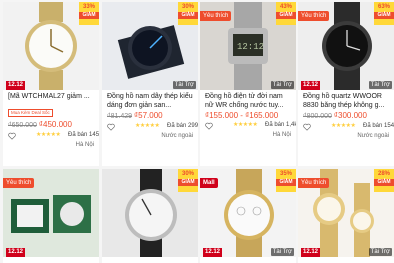  I want to click on discount-badge: 43% GIẢM, so click(286, 13).